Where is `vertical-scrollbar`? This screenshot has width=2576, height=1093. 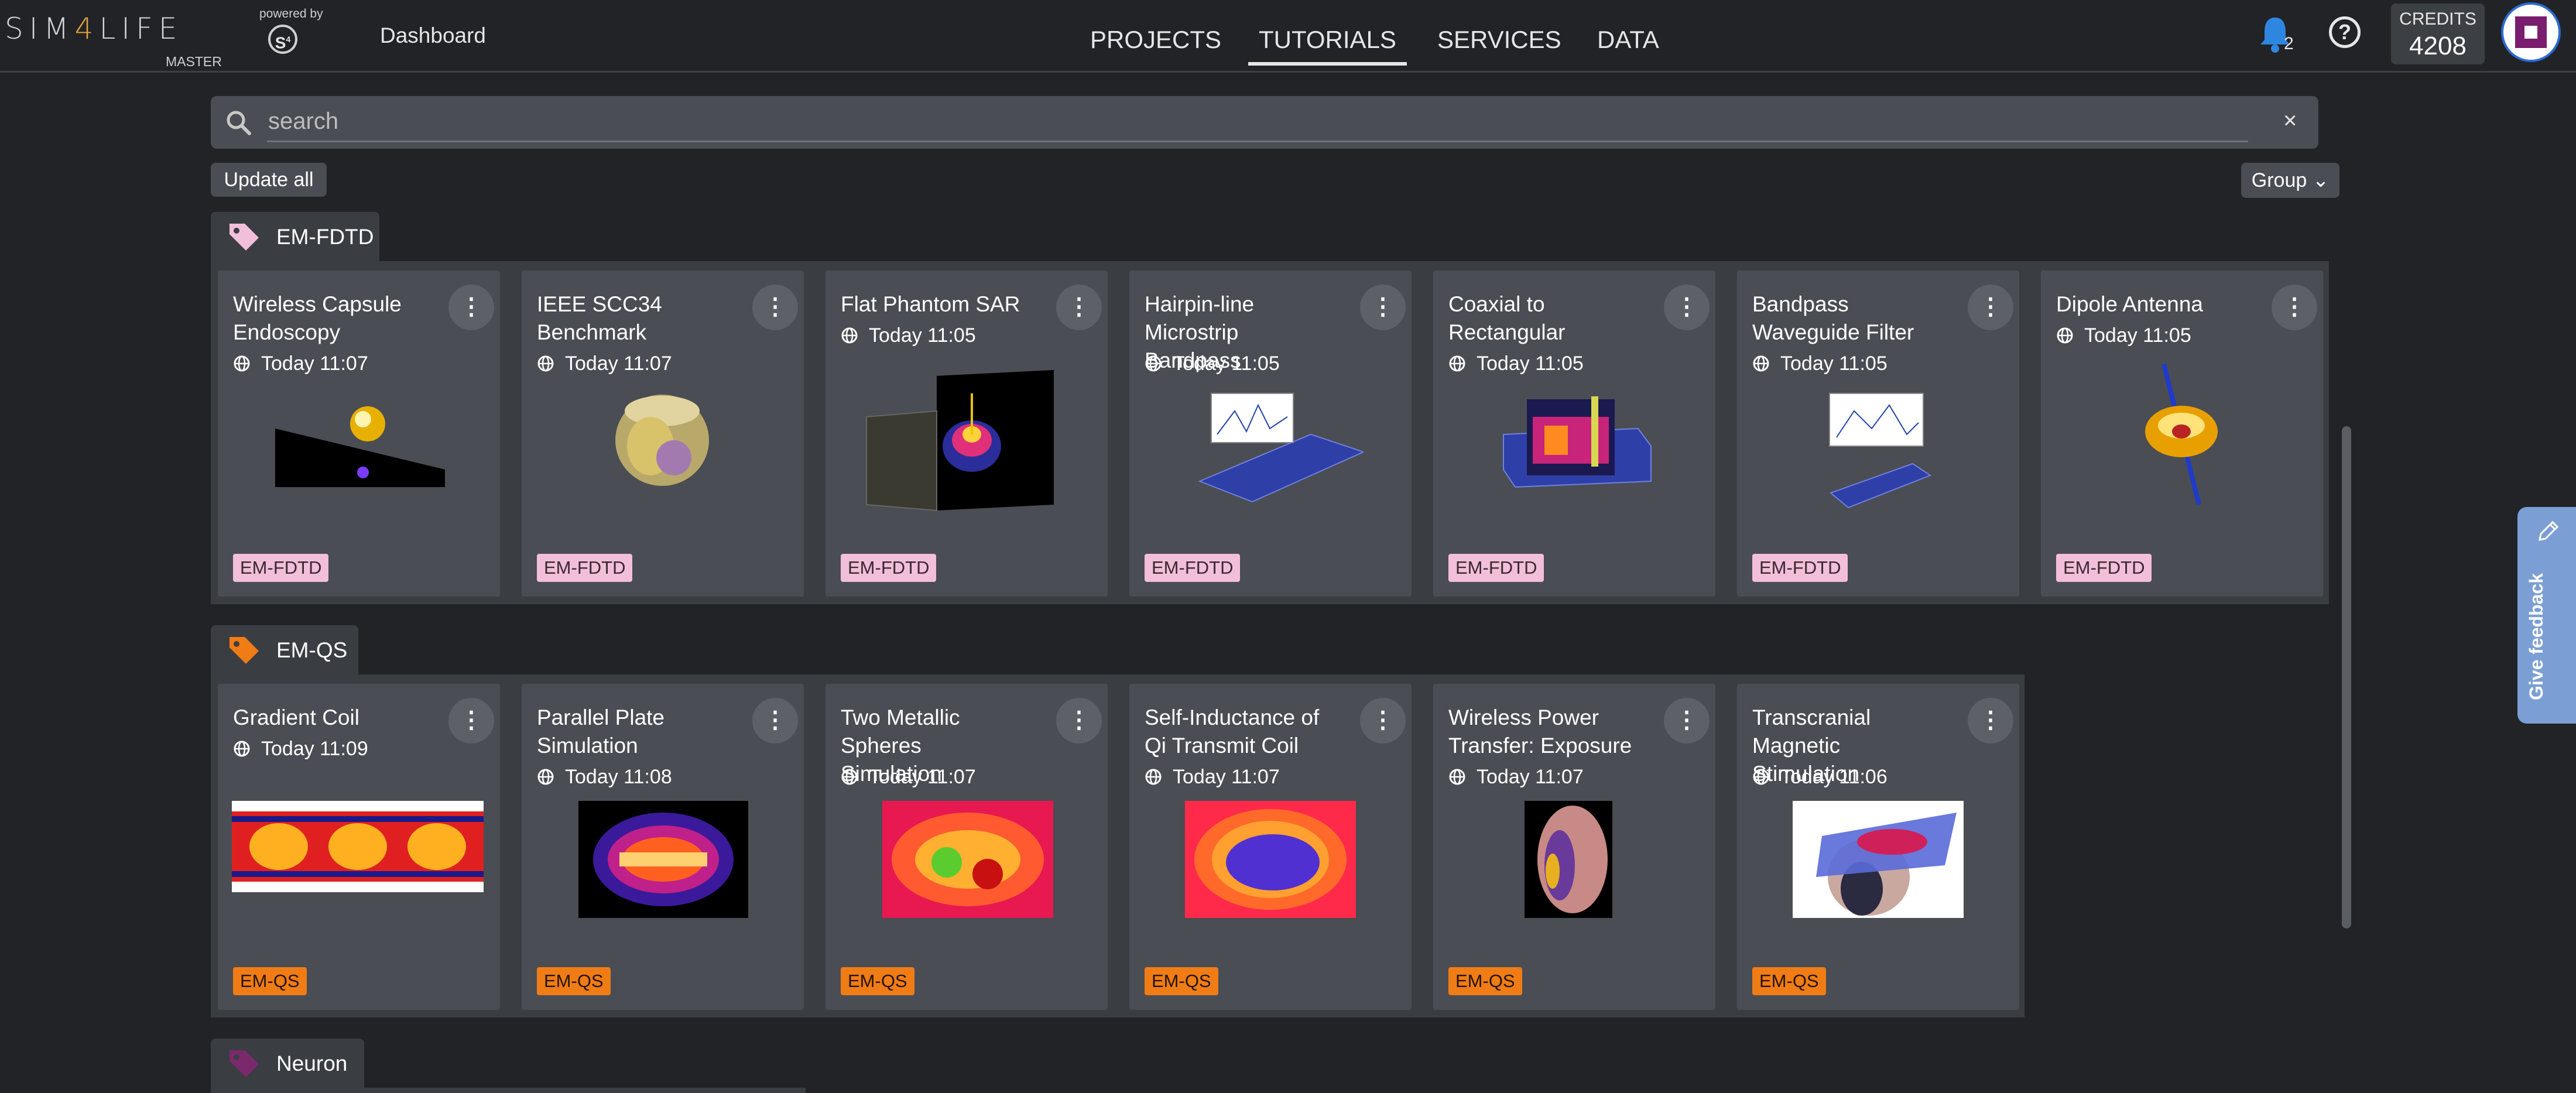 vertical-scrollbar is located at coordinates (2346, 677).